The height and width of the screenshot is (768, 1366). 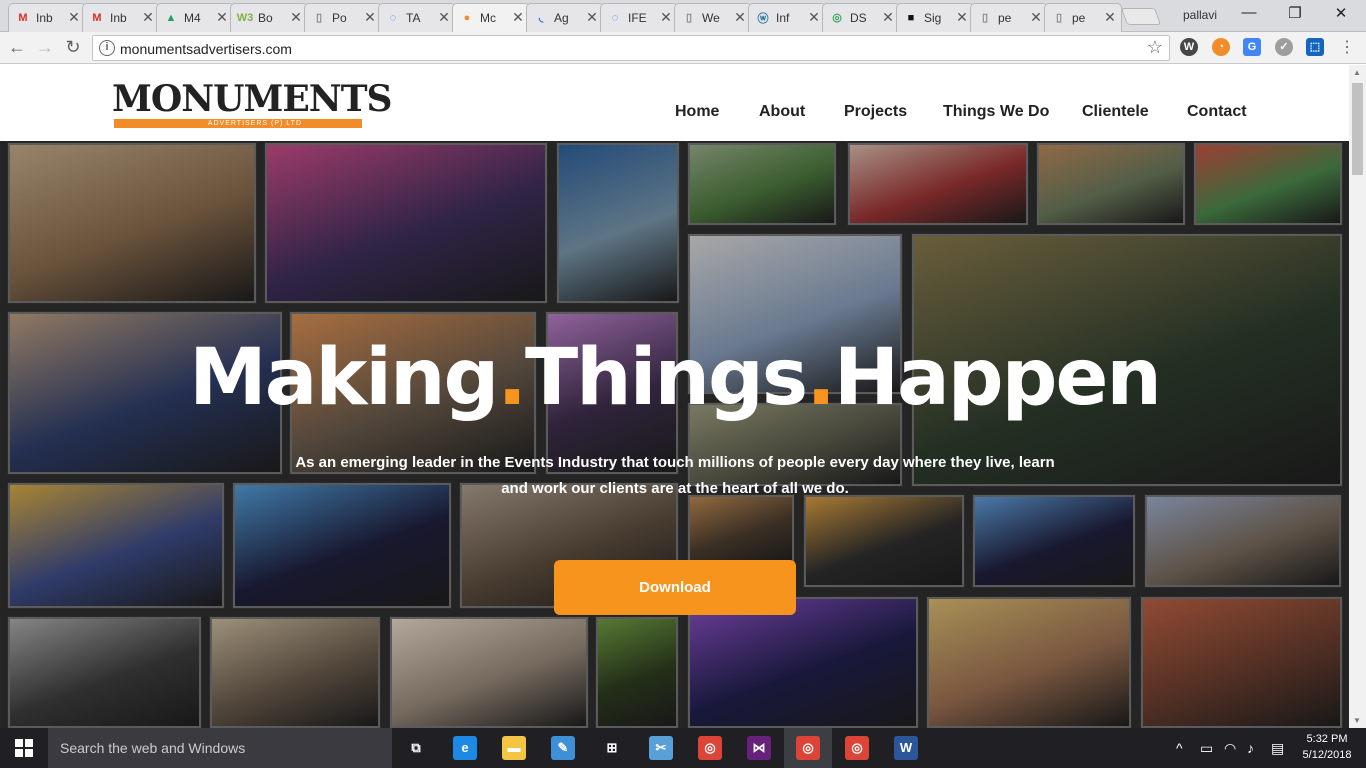 What do you see at coordinates (565, 17) in the screenshot?
I see `browser-tab: ◟ Ag ✕` at bounding box center [565, 17].